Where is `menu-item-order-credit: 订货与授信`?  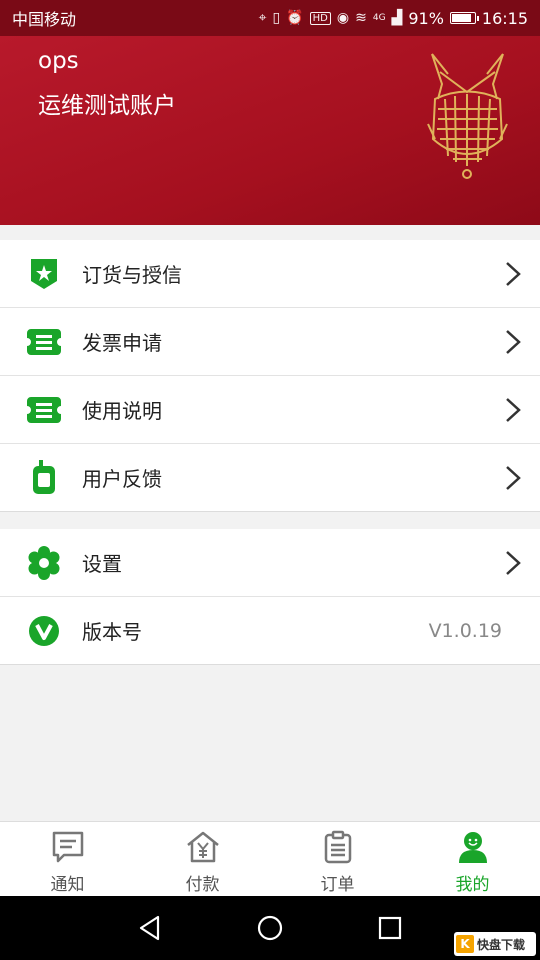 menu-item-order-credit: 订货与授信 is located at coordinates (270, 274).